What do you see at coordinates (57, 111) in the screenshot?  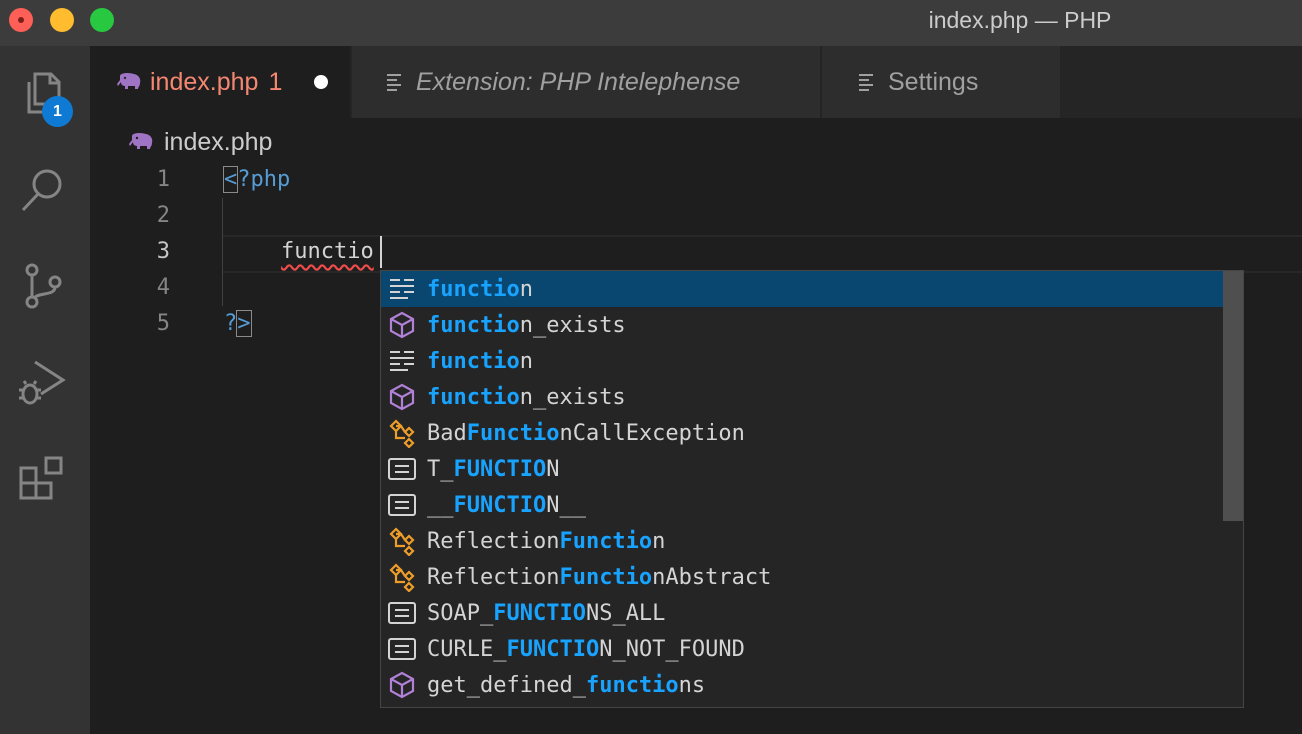 I see `explorer-badge: 1` at bounding box center [57, 111].